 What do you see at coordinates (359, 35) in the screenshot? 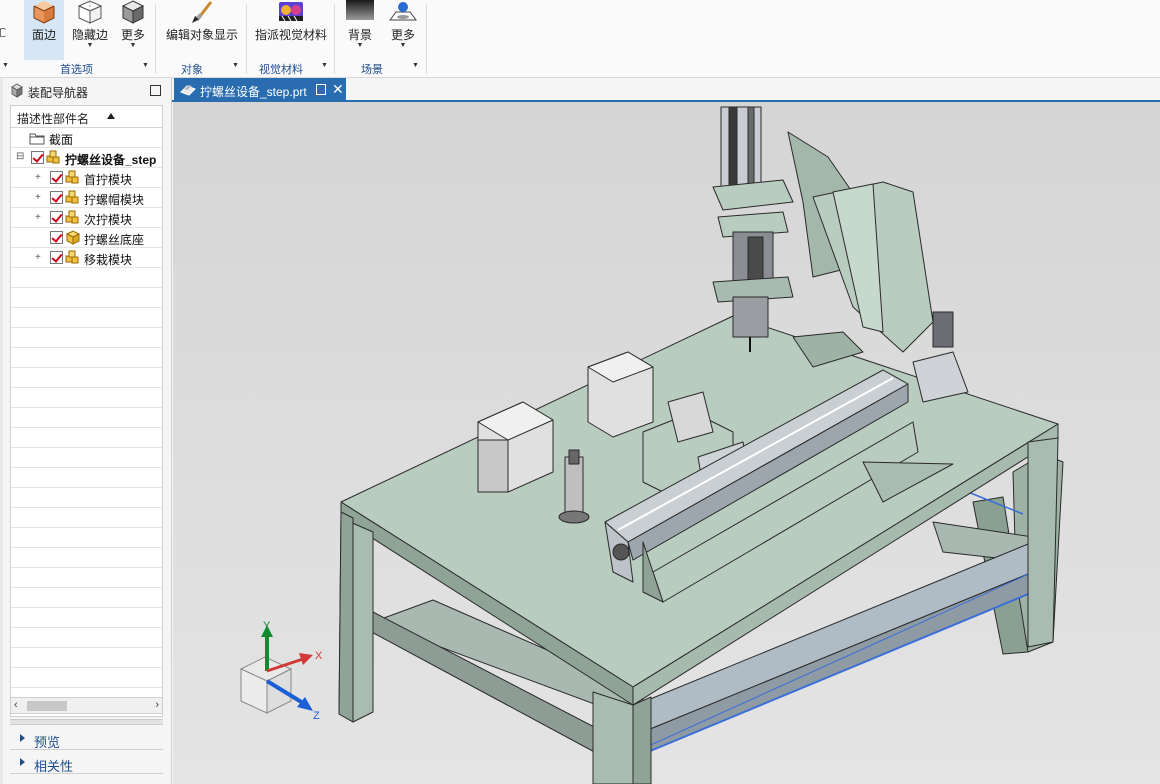
I see `background-label: 背景` at bounding box center [359, 35].